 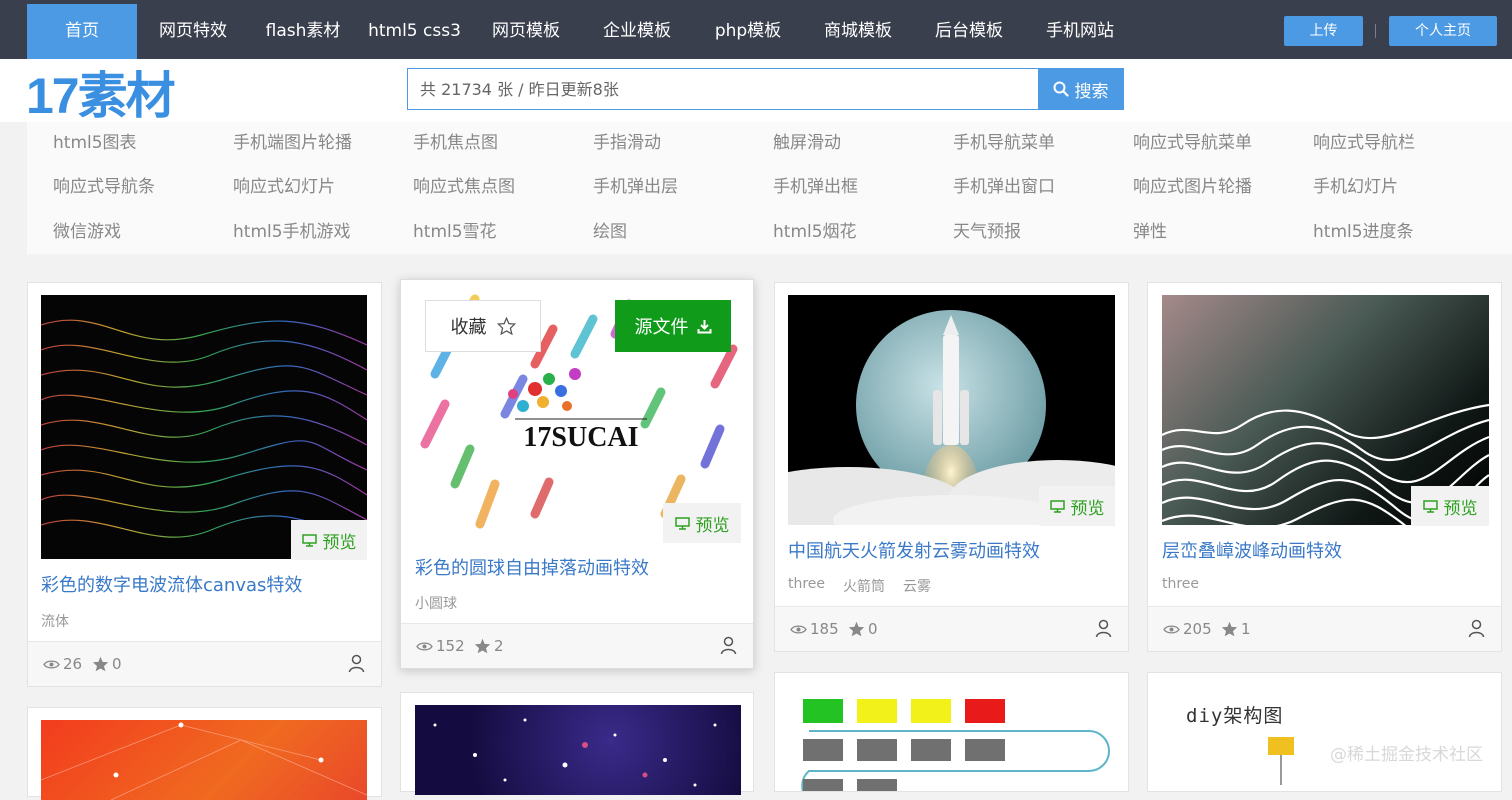 I want to click on tag-link: 手机弹出层, so click(x=635, y=184).